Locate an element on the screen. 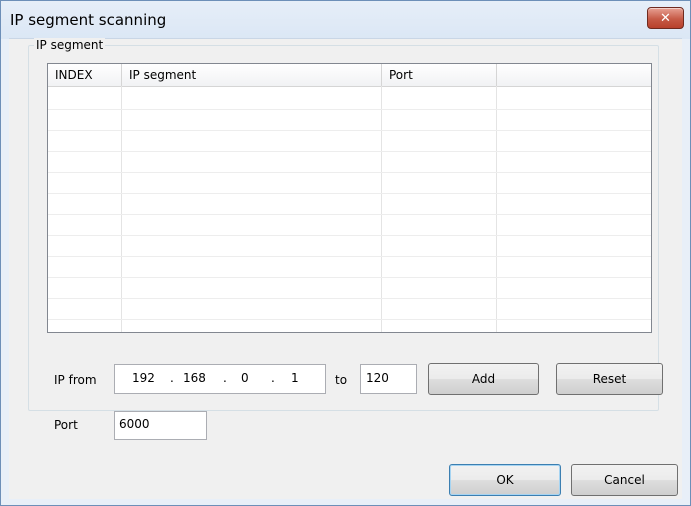  close-button: ✕ is located at coordinates (665, 18).